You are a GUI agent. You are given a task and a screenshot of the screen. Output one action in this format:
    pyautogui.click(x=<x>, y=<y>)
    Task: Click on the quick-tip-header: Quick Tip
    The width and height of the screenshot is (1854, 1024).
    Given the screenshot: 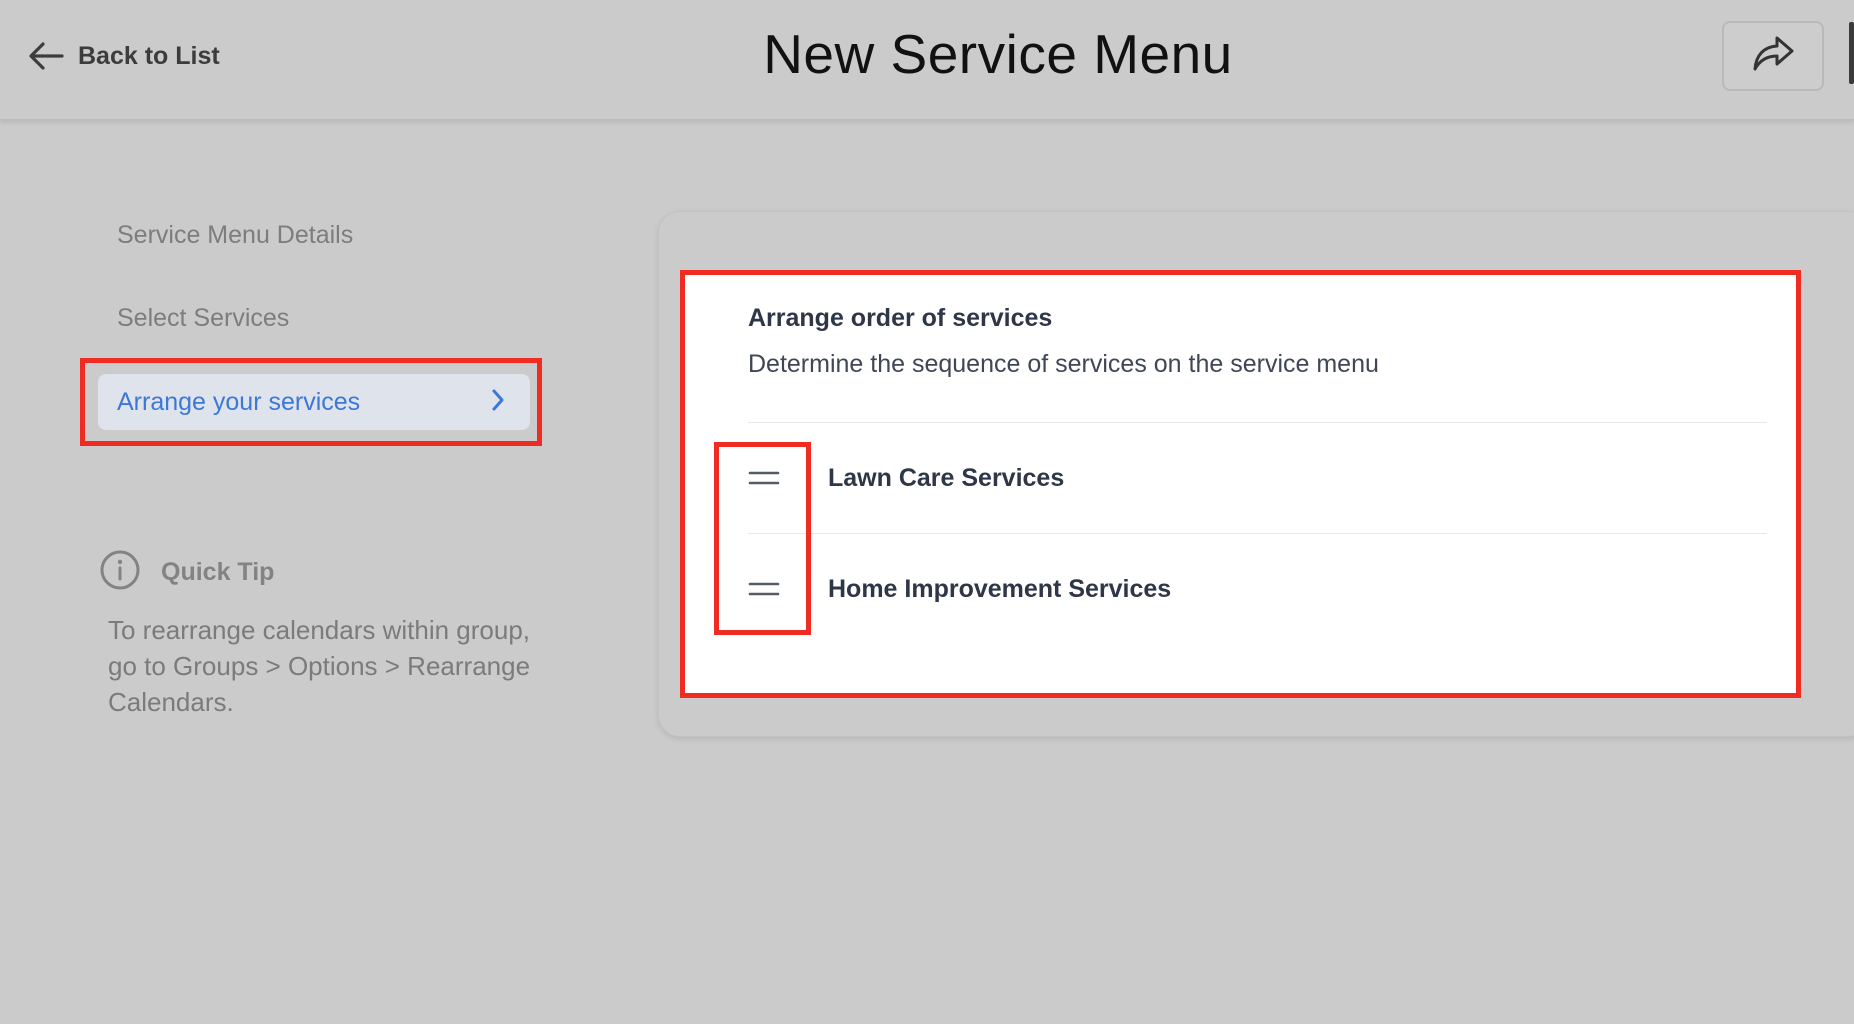 What is the action you would take?
    pyautogui.click(x=186, y=572)
    